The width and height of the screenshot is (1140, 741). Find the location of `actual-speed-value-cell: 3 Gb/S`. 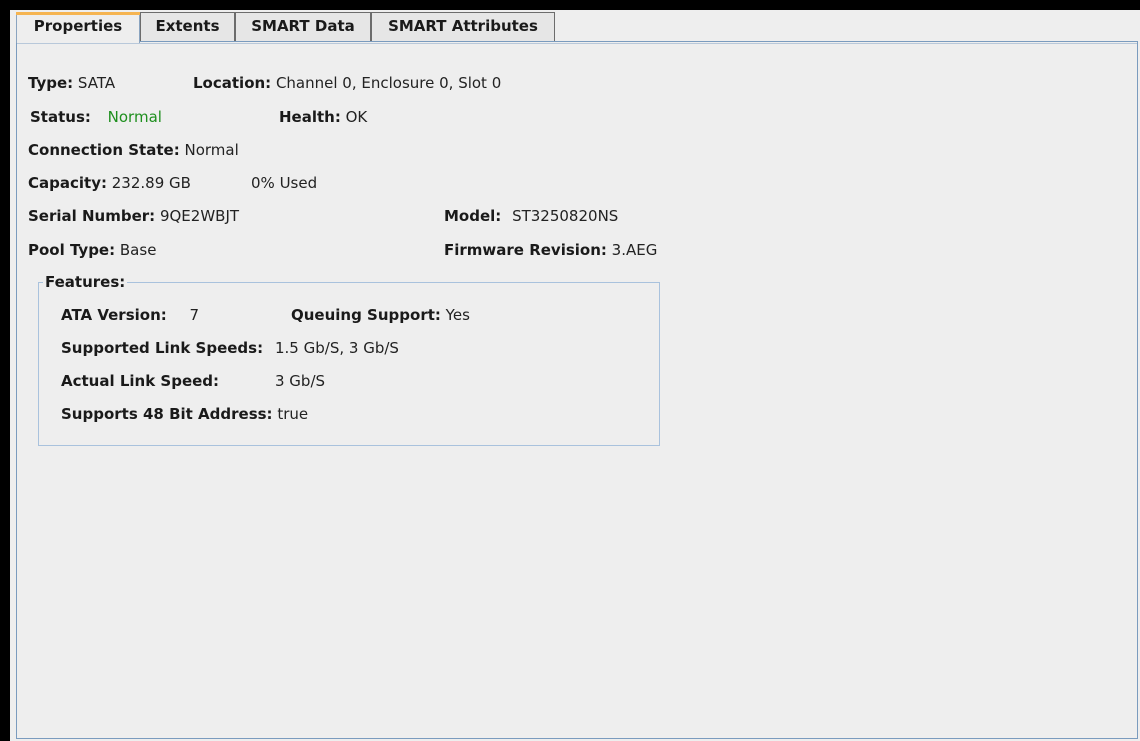

actual-speed-value-cell: 3 Gb/S is located at coordinates (300, 381).